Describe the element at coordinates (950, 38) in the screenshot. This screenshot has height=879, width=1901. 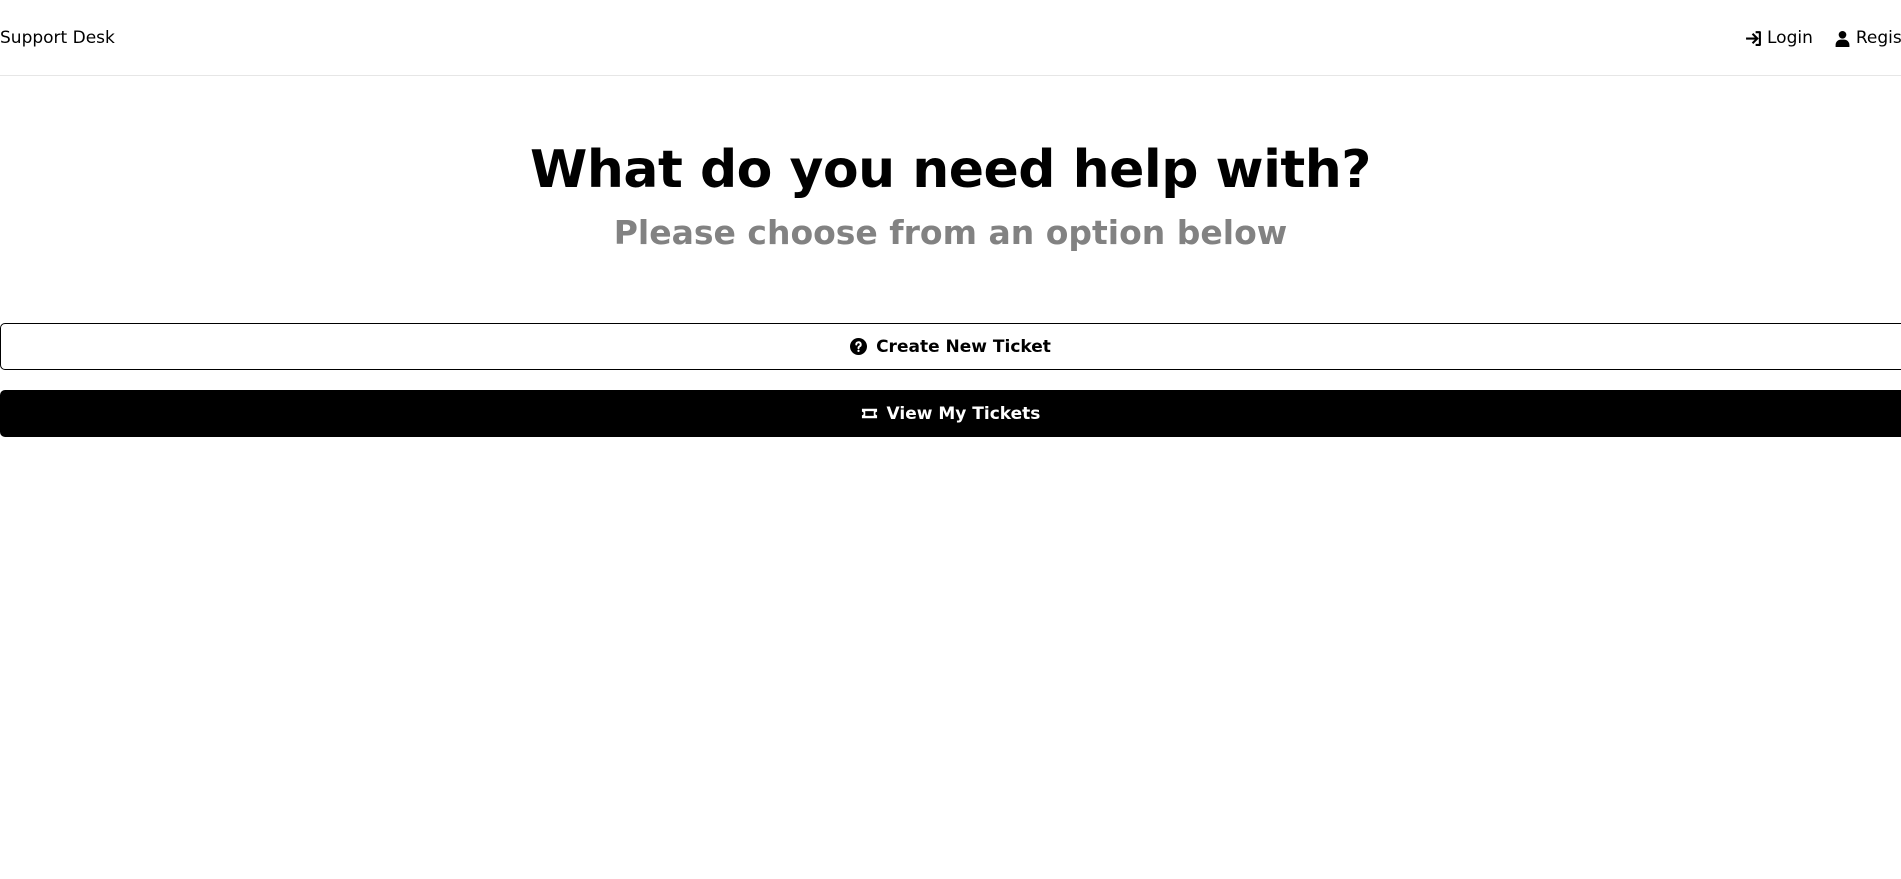
I see `top-header: Support Desk Login Registe` at that location.